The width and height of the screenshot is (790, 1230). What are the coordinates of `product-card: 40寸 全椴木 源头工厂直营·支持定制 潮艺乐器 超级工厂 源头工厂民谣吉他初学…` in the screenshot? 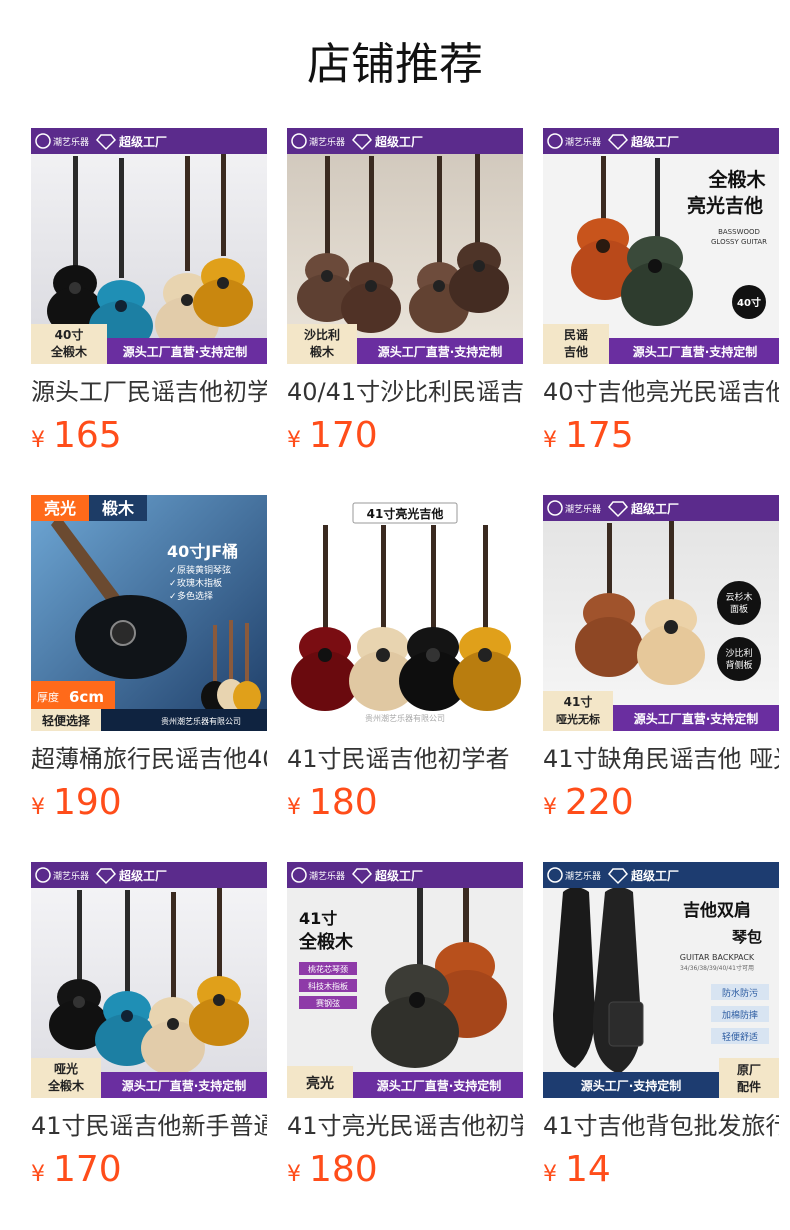 It's located at (149, 298).